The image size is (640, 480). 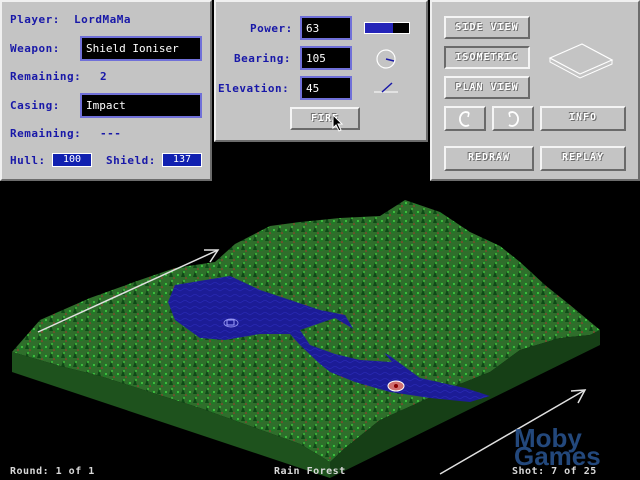 I want to click on mouse-cursor-icon, so click(x=338, y=123).